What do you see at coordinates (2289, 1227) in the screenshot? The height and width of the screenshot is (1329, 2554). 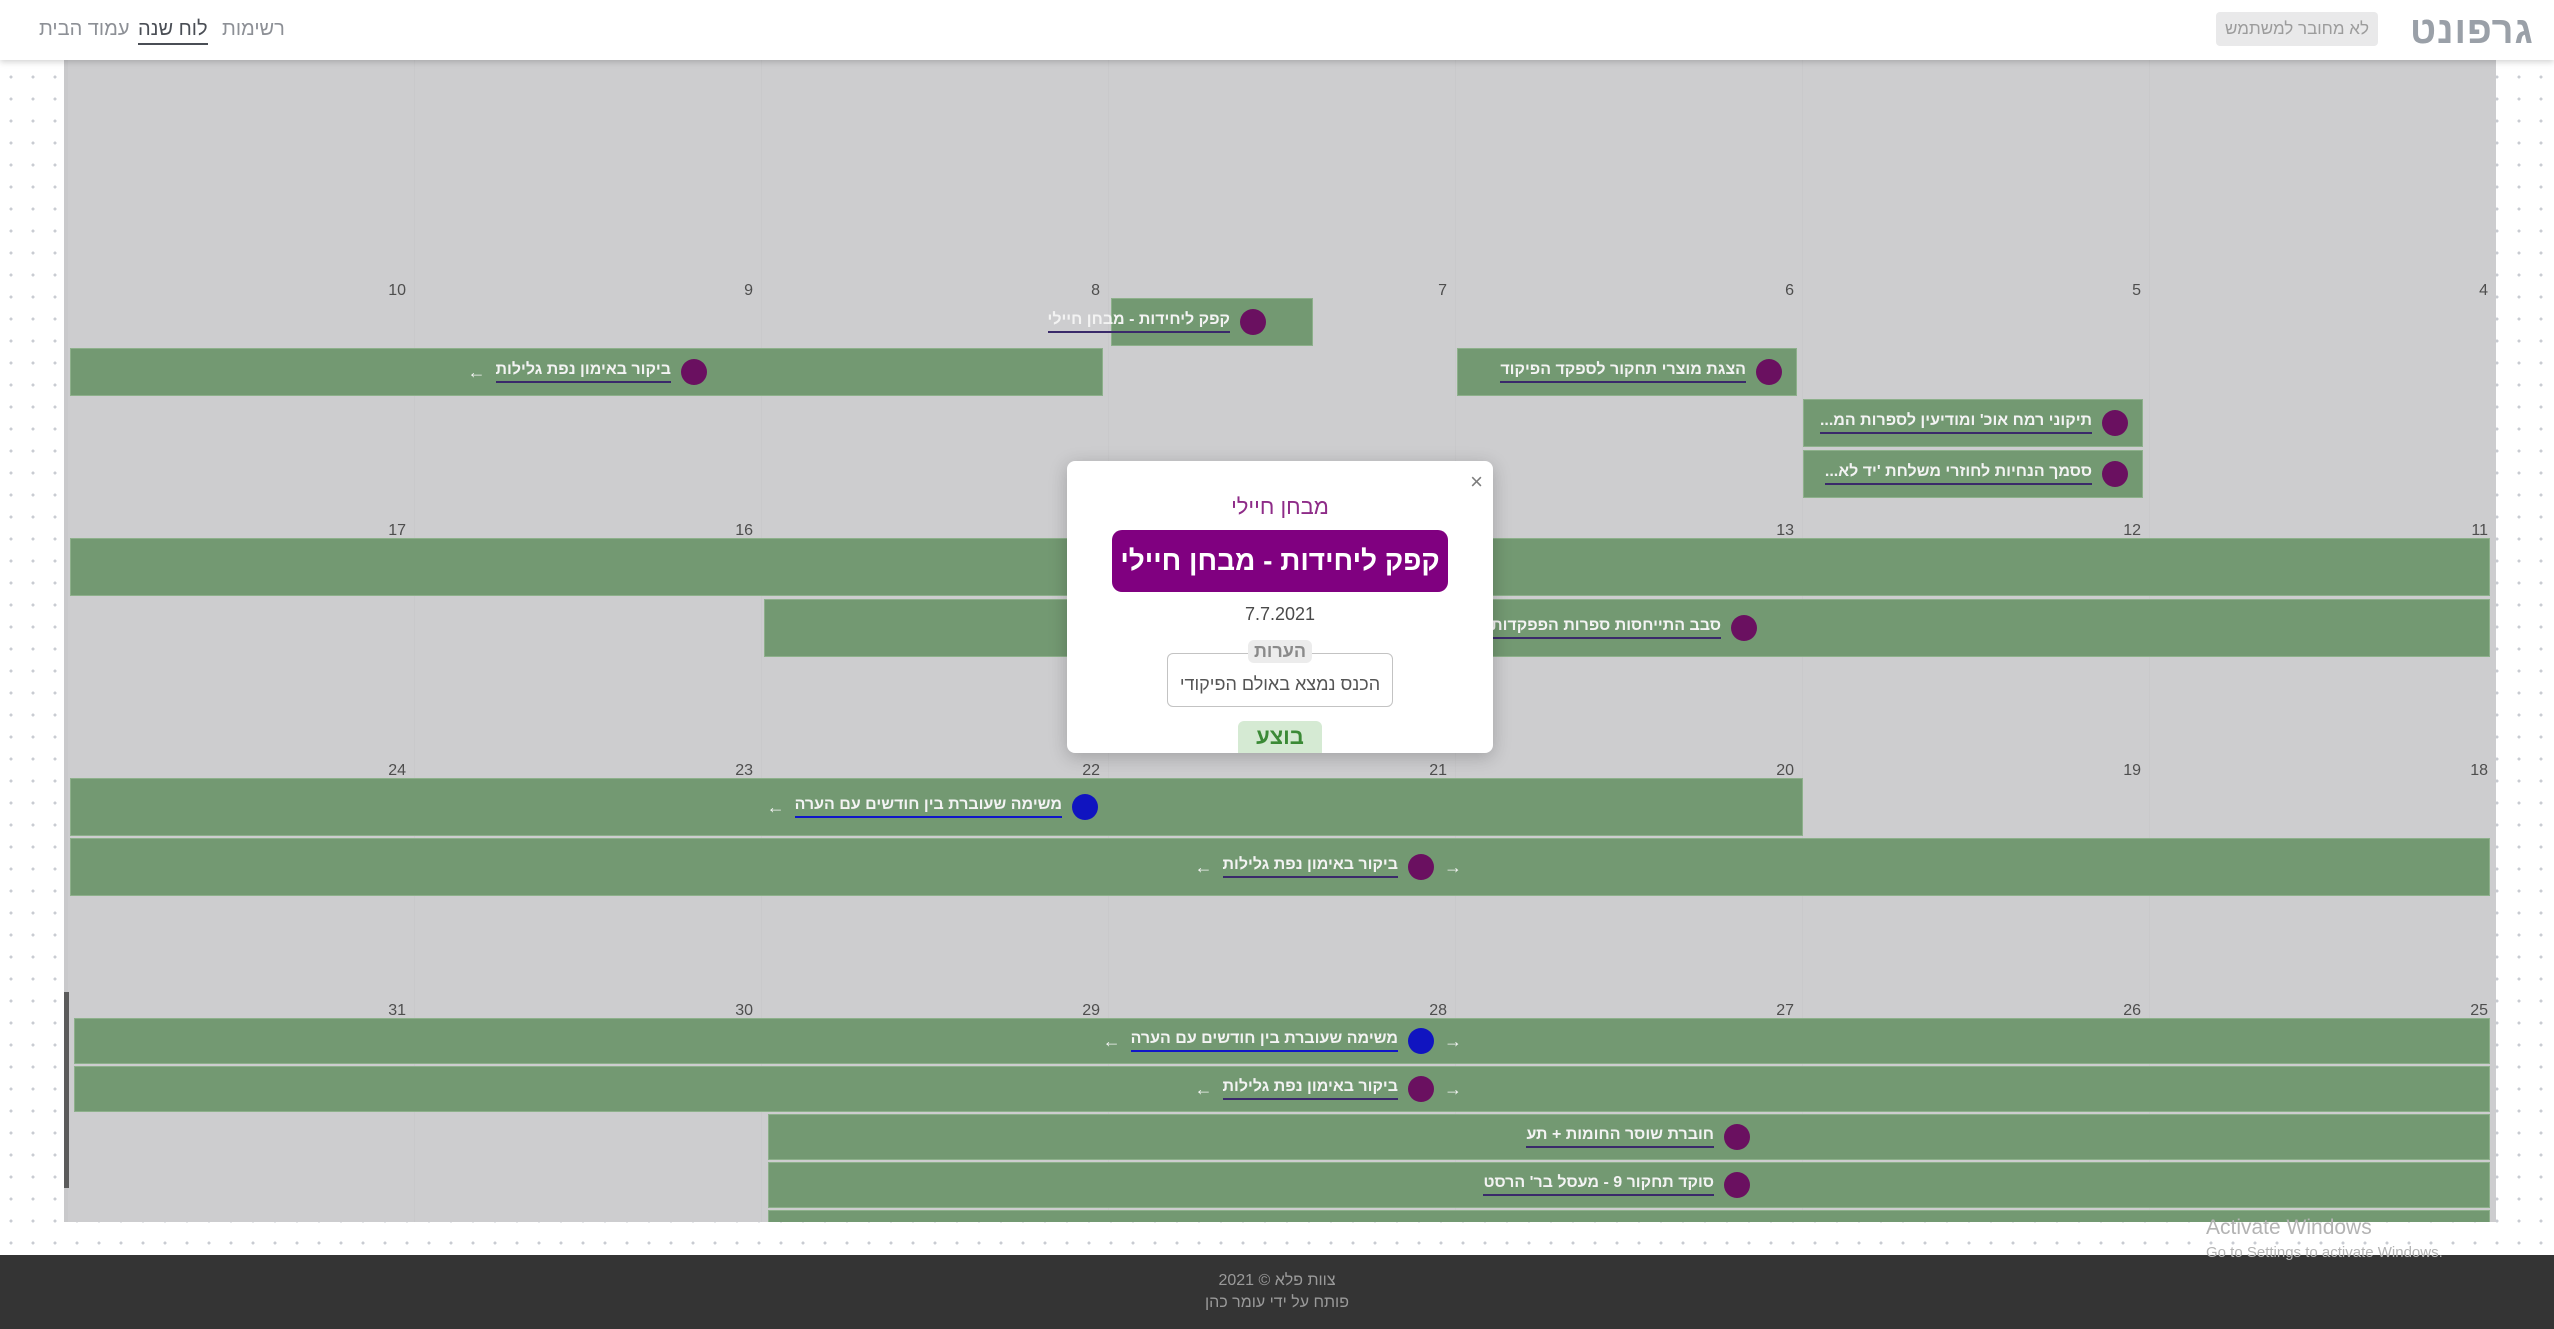 I see `watermark-line-1: Activate Windows` at bounding box center [2289, 1227].